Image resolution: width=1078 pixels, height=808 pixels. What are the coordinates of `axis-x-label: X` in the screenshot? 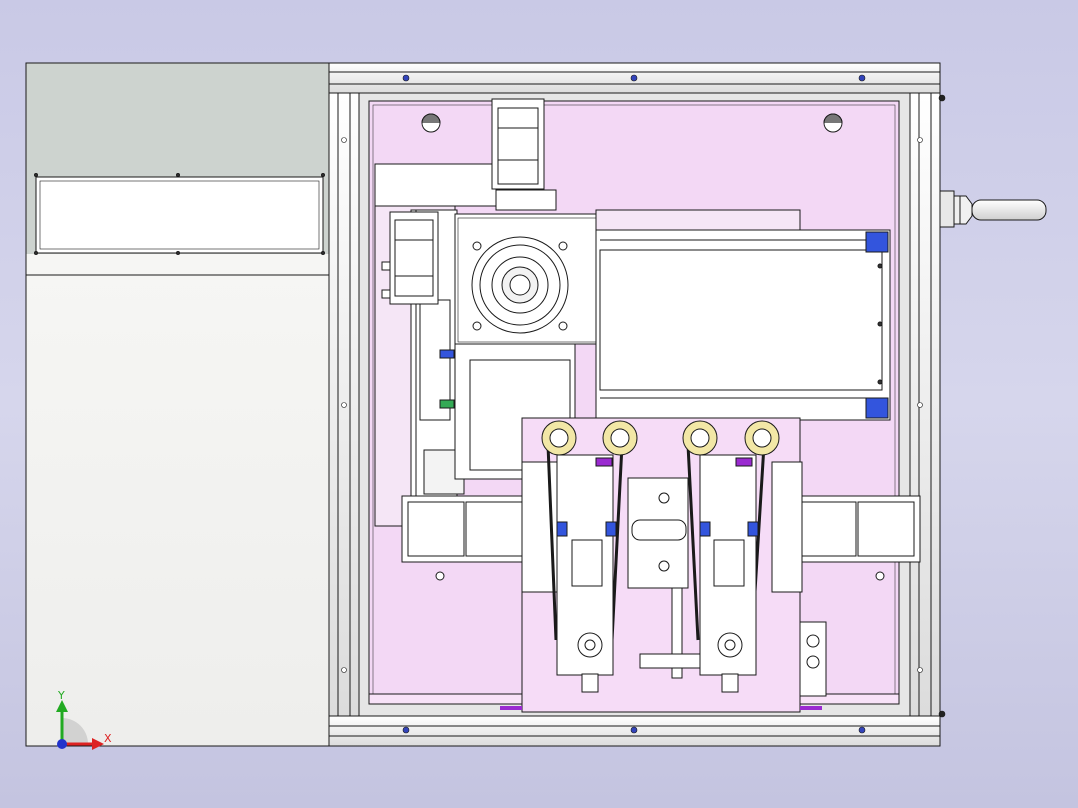 It's located at (108, 738).